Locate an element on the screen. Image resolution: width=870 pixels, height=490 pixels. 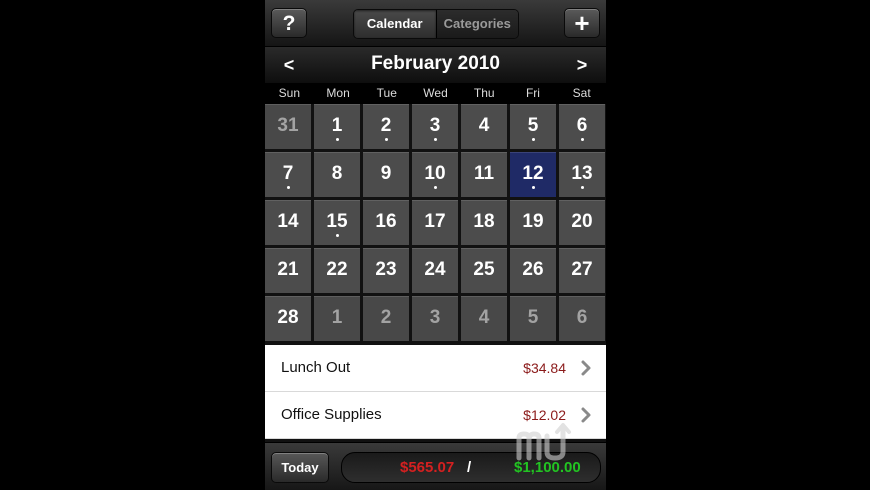
day-number: 26 is located at coordinates (533, 269).